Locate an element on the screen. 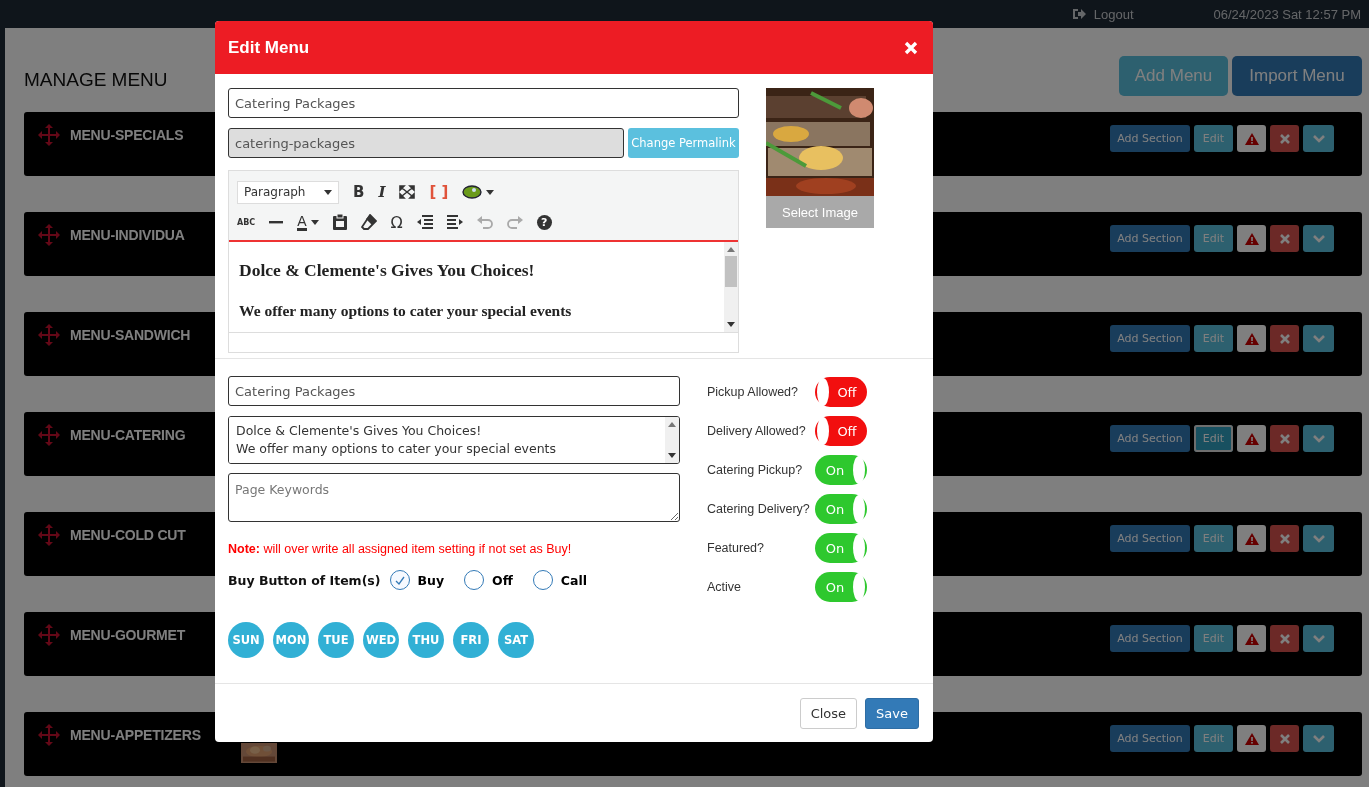  horizontal-line-icon is located at coordinates (276, 222).